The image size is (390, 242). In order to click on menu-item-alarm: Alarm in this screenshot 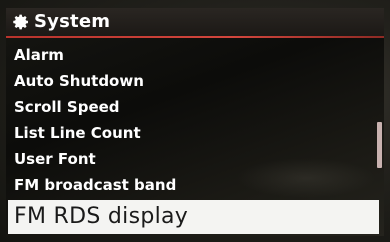, I will do `click(190, 55)`.